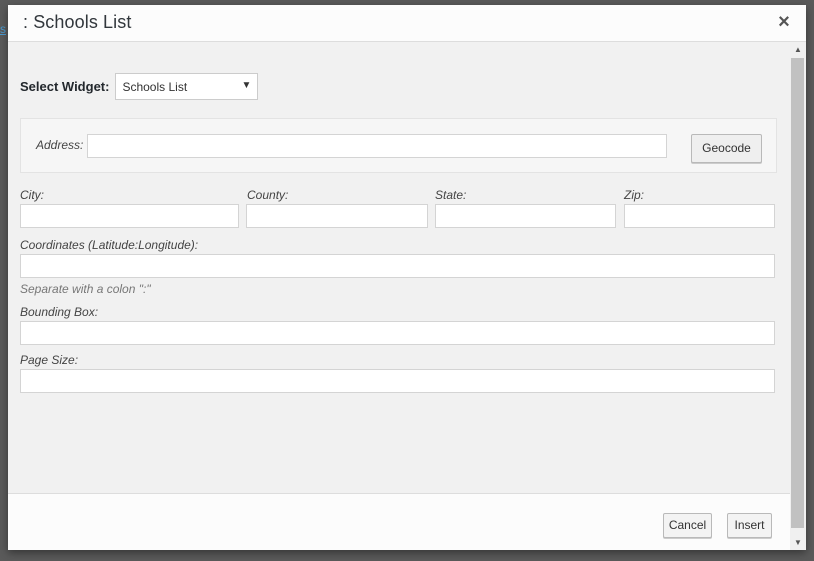 The width and height of the screenshot is (814, 561). I want to click on vertical-scrollbar: ▲ ▼, so click(798, 296).